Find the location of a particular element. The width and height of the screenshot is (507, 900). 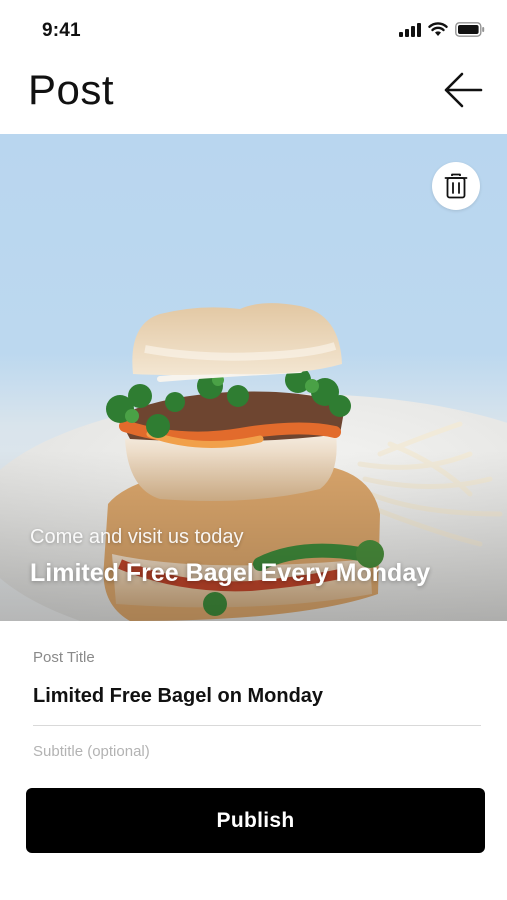

subtitle-label: Subtitle (optional) is located at coordinates (91, 751).